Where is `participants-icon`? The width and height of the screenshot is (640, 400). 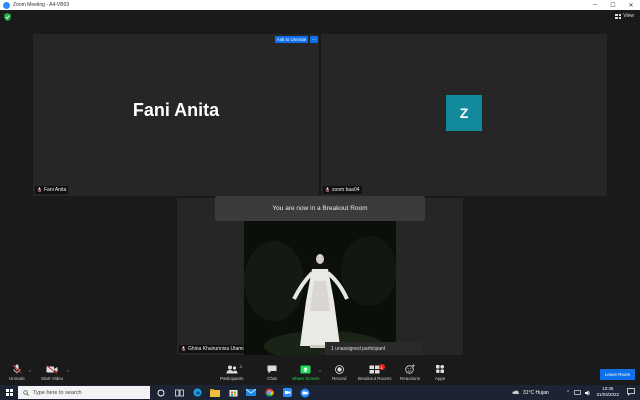 participants-icon is located at coordinates (232, 369).